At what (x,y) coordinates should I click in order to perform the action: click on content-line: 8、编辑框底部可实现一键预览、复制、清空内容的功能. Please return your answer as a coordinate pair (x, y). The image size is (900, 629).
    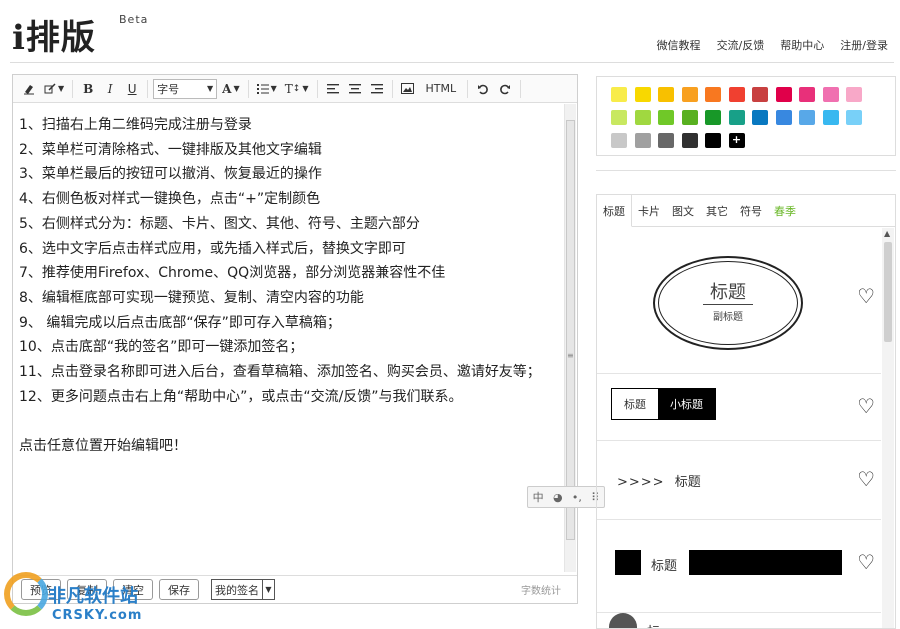
    Looking at the image, I should click on (191, 297).